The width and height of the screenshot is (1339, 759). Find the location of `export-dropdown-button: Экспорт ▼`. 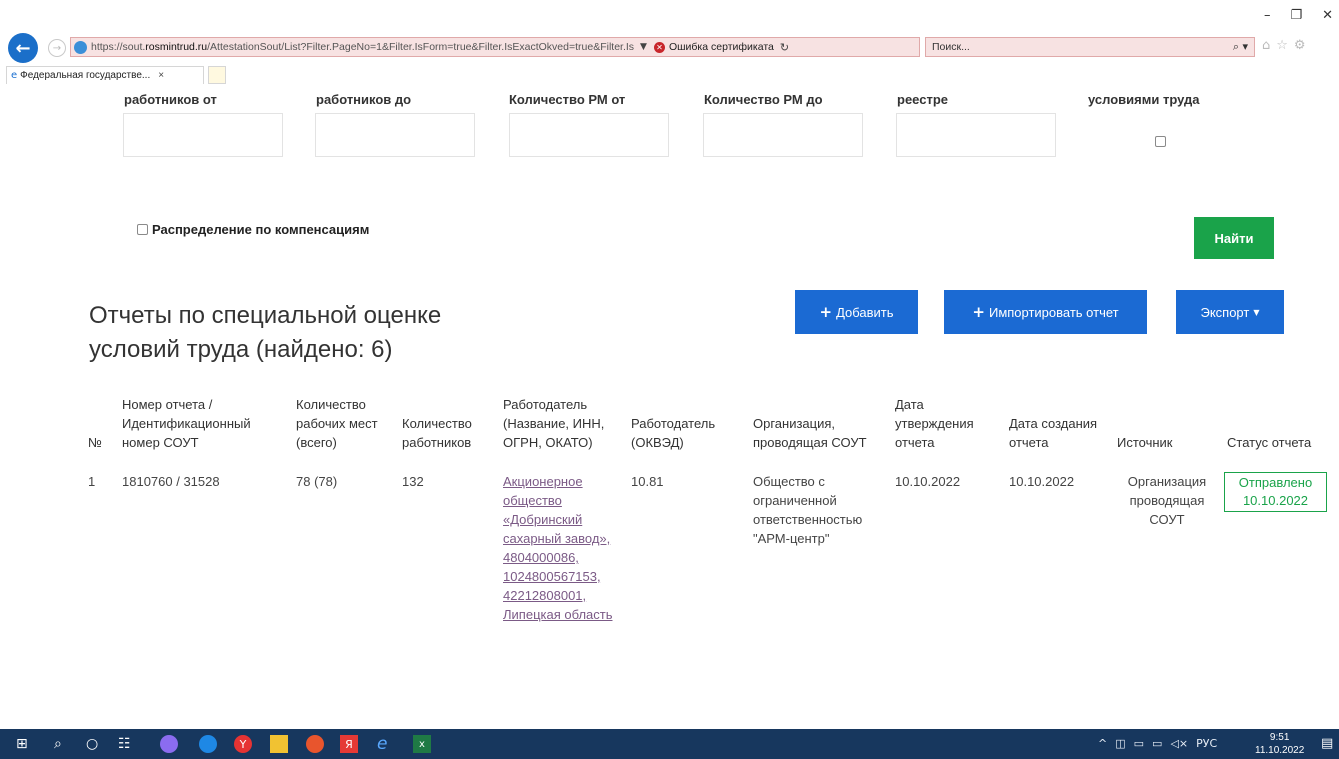

export-dropdown-button: Экспорт ▼ is located at coordinates (1230, 312).